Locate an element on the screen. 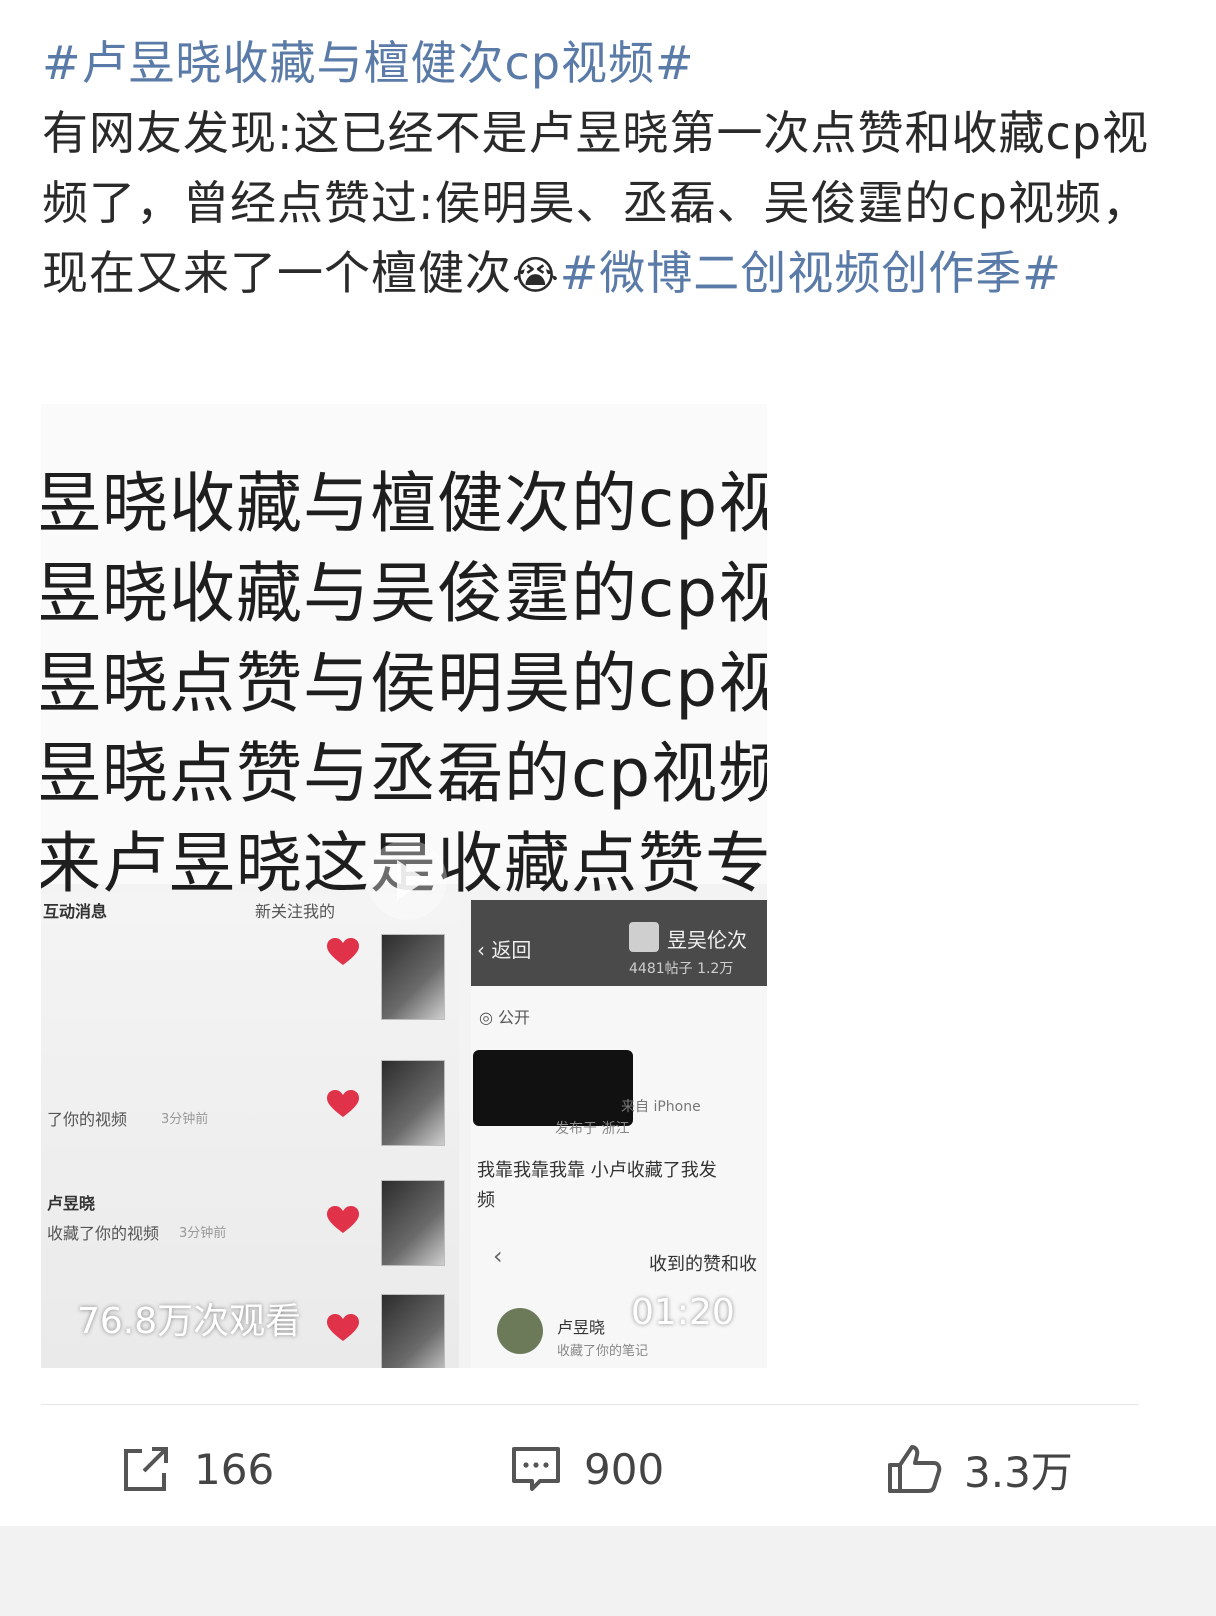  row-text: 了你的视频 is located at coordinates (87, 1119).